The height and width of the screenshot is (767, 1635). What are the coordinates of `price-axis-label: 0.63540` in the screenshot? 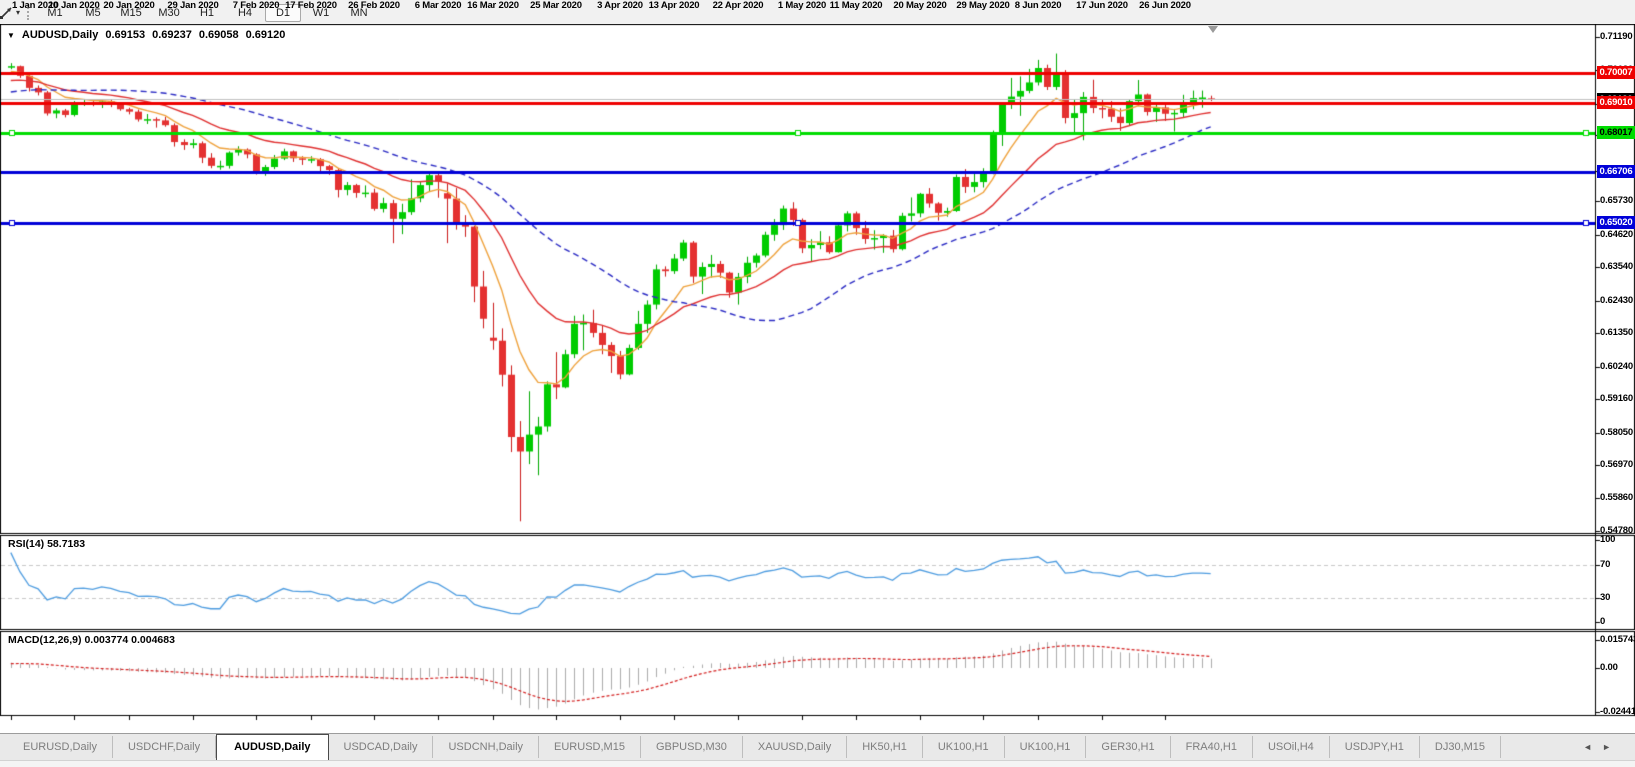 It's located at (1616, 266).